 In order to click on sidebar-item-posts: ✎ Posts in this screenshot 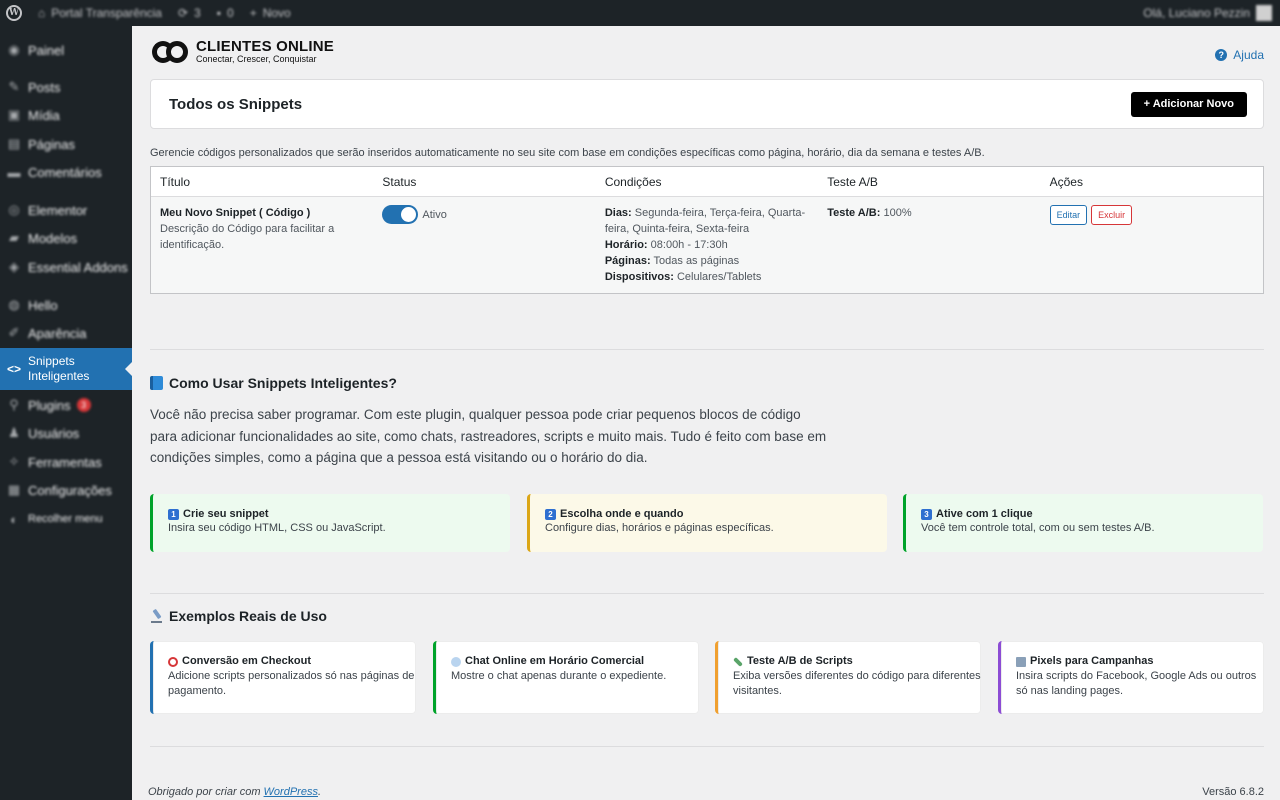, I will do `click(66, 87)`.